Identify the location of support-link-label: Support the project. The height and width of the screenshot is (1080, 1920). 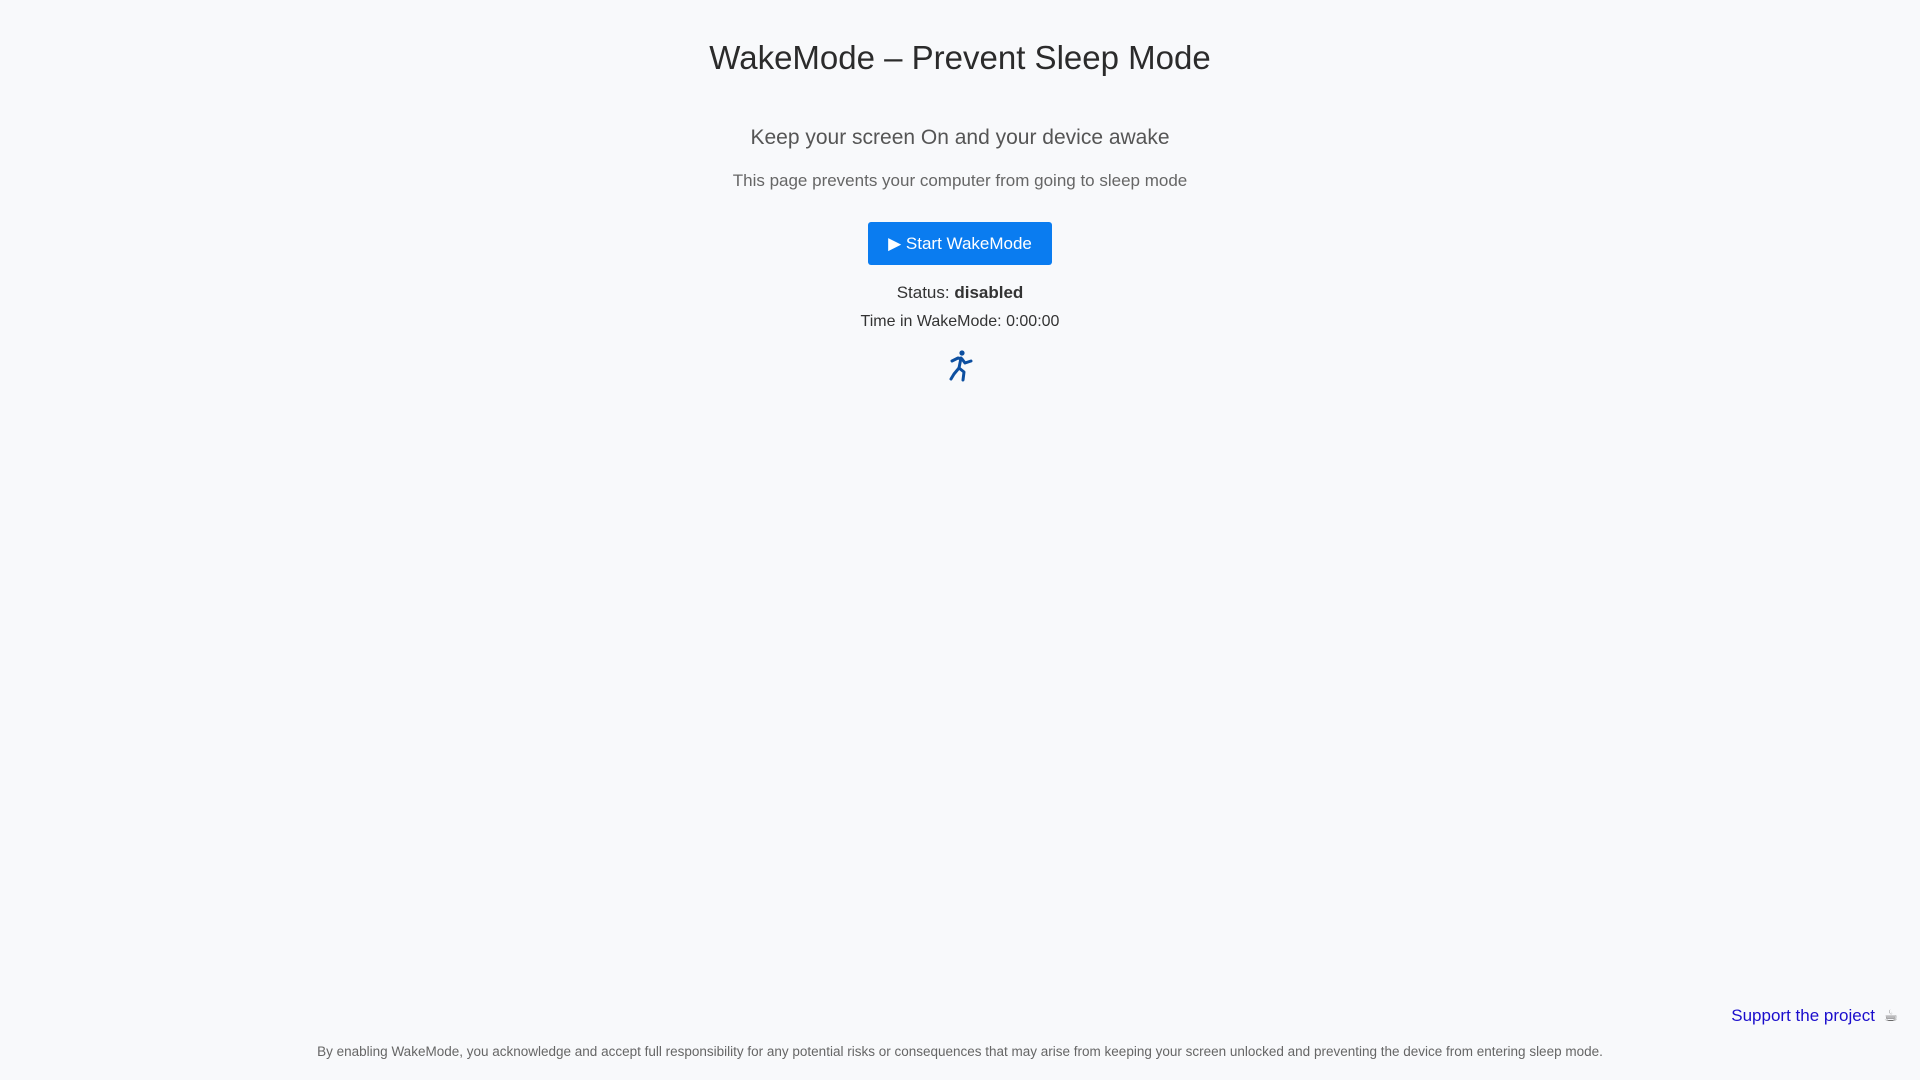
(1803, 1015).